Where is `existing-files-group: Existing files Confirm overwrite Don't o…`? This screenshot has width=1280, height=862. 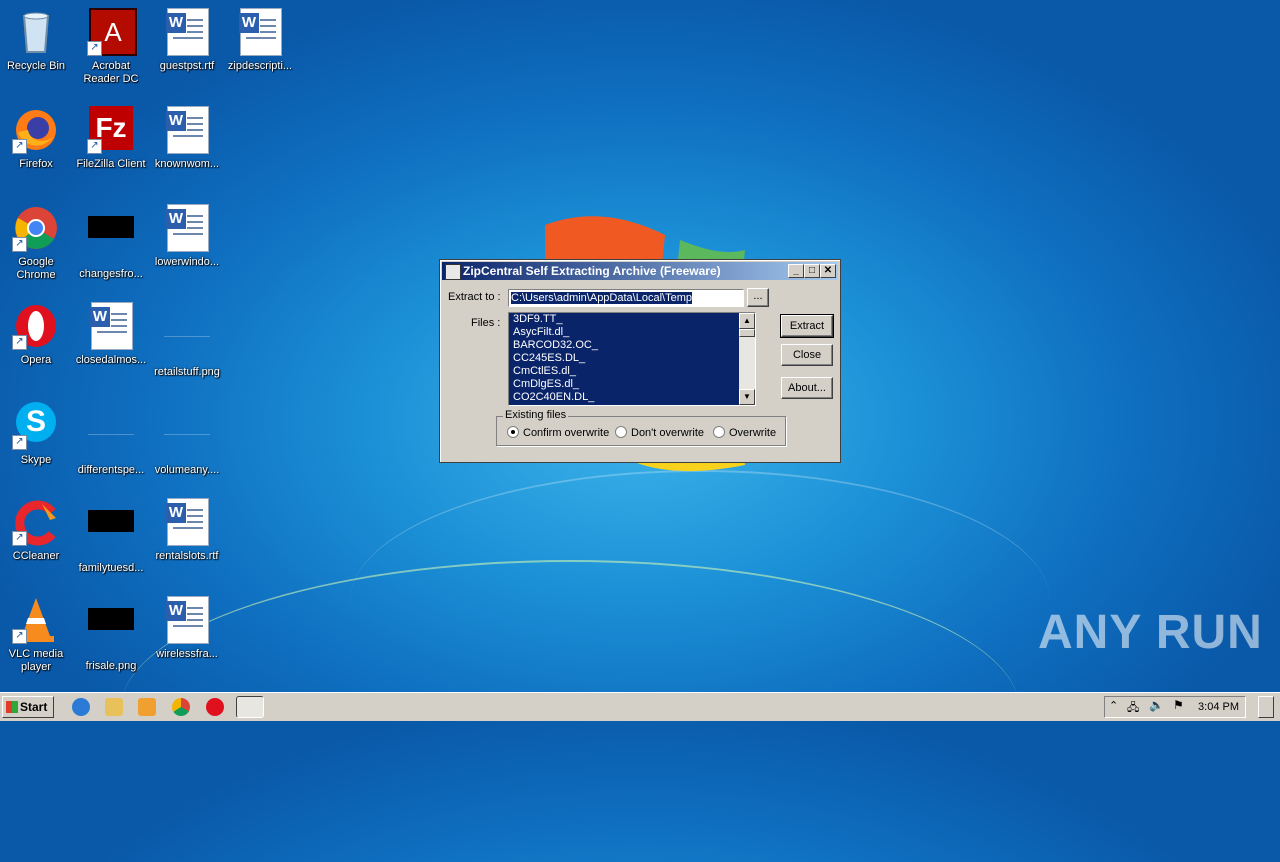 existing-files-group: Existing files Confirm overwrite Don't o… is located at coordinates (641, 427).